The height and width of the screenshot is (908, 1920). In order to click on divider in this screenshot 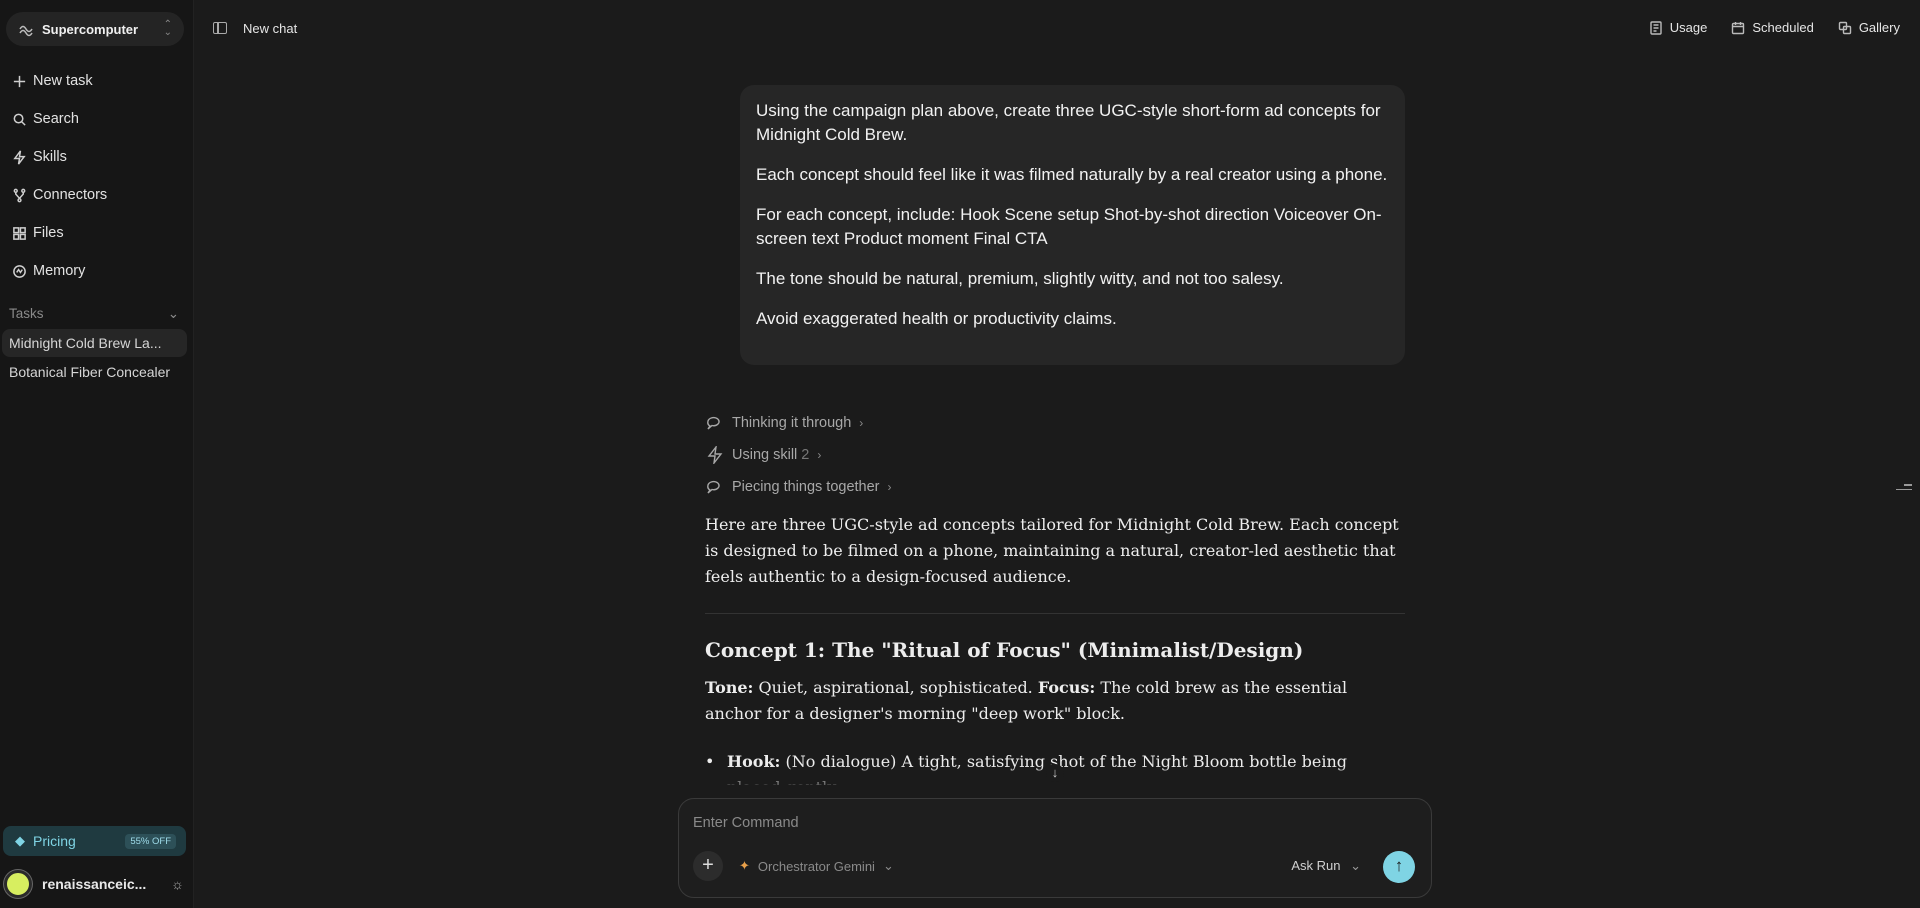, I will do `click(1055, 613)`.